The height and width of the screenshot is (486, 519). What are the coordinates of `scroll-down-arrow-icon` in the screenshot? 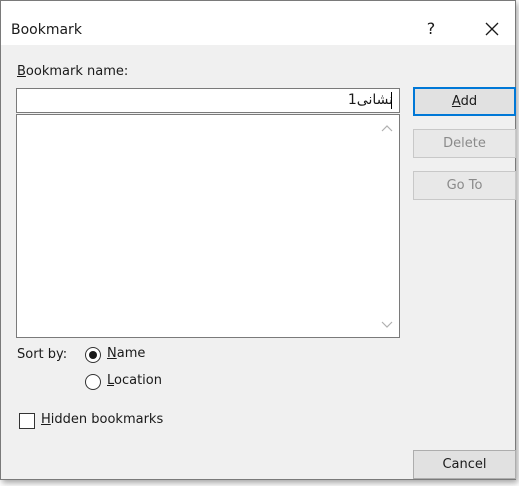 It's located at (387, 324).